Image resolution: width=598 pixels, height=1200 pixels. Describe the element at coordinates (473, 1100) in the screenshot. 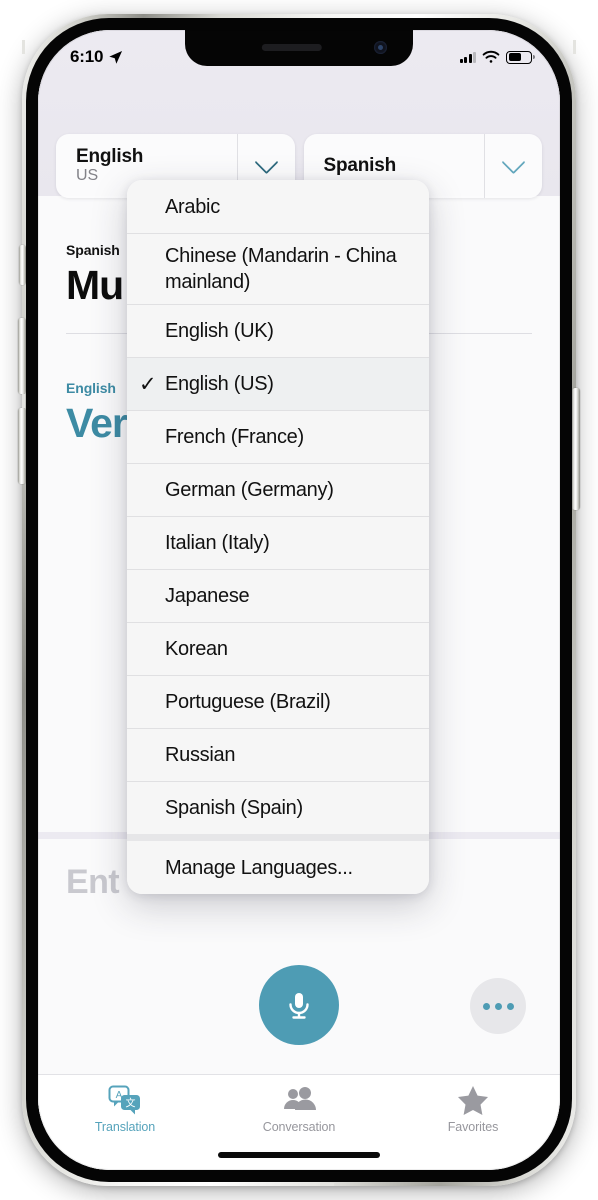

I see `star-icon` at that location.